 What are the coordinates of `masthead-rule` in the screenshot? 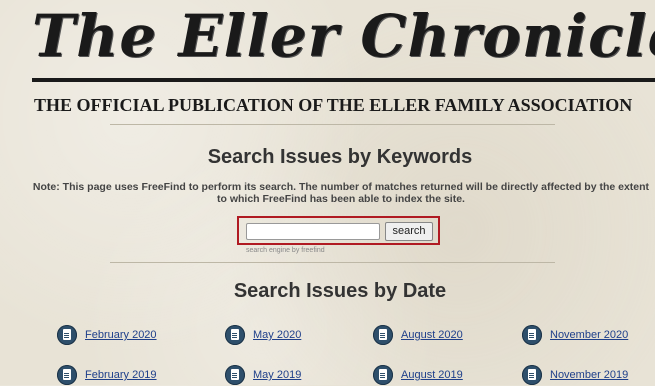 It's located at (343, 80).